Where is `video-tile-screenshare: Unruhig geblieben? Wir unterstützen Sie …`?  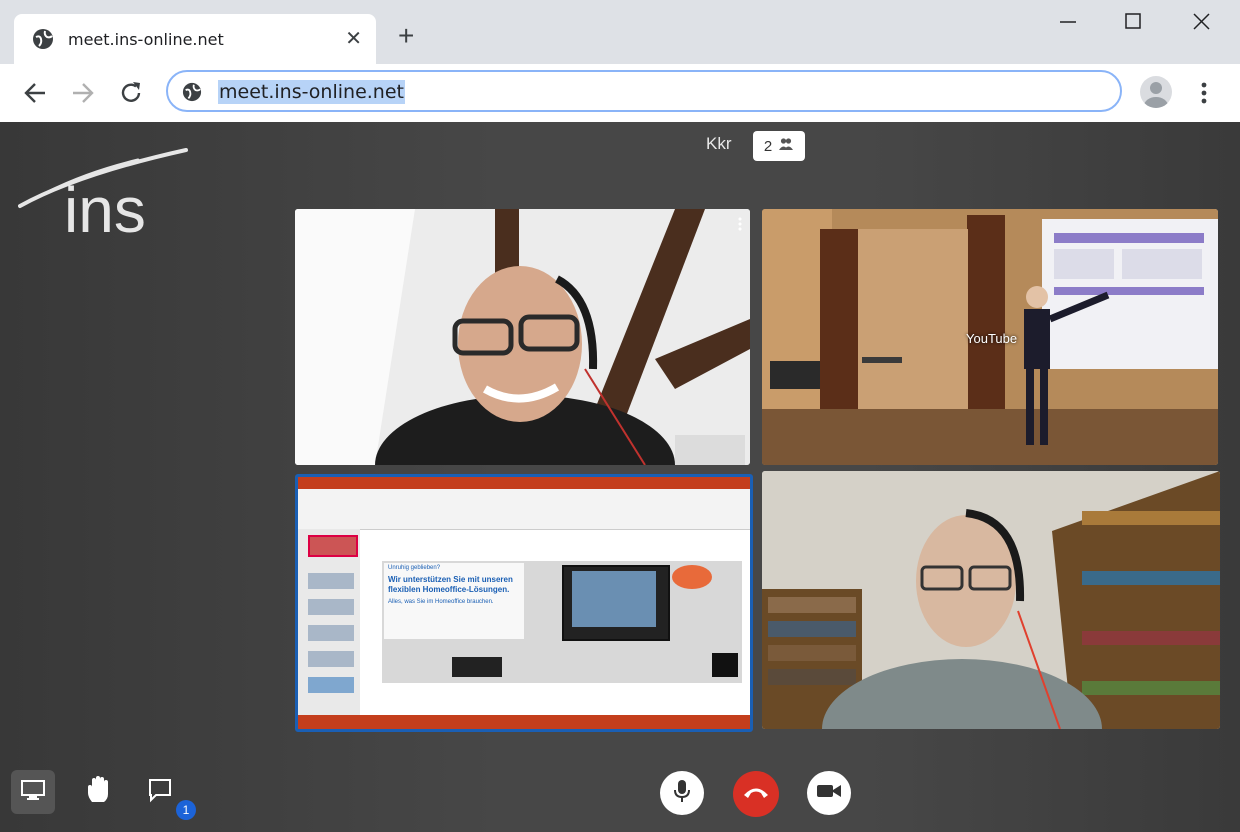
video-tile-screenshare: Unruhig geblieben? Wir unterstützen Sie … is located at coordinates (524, 603).